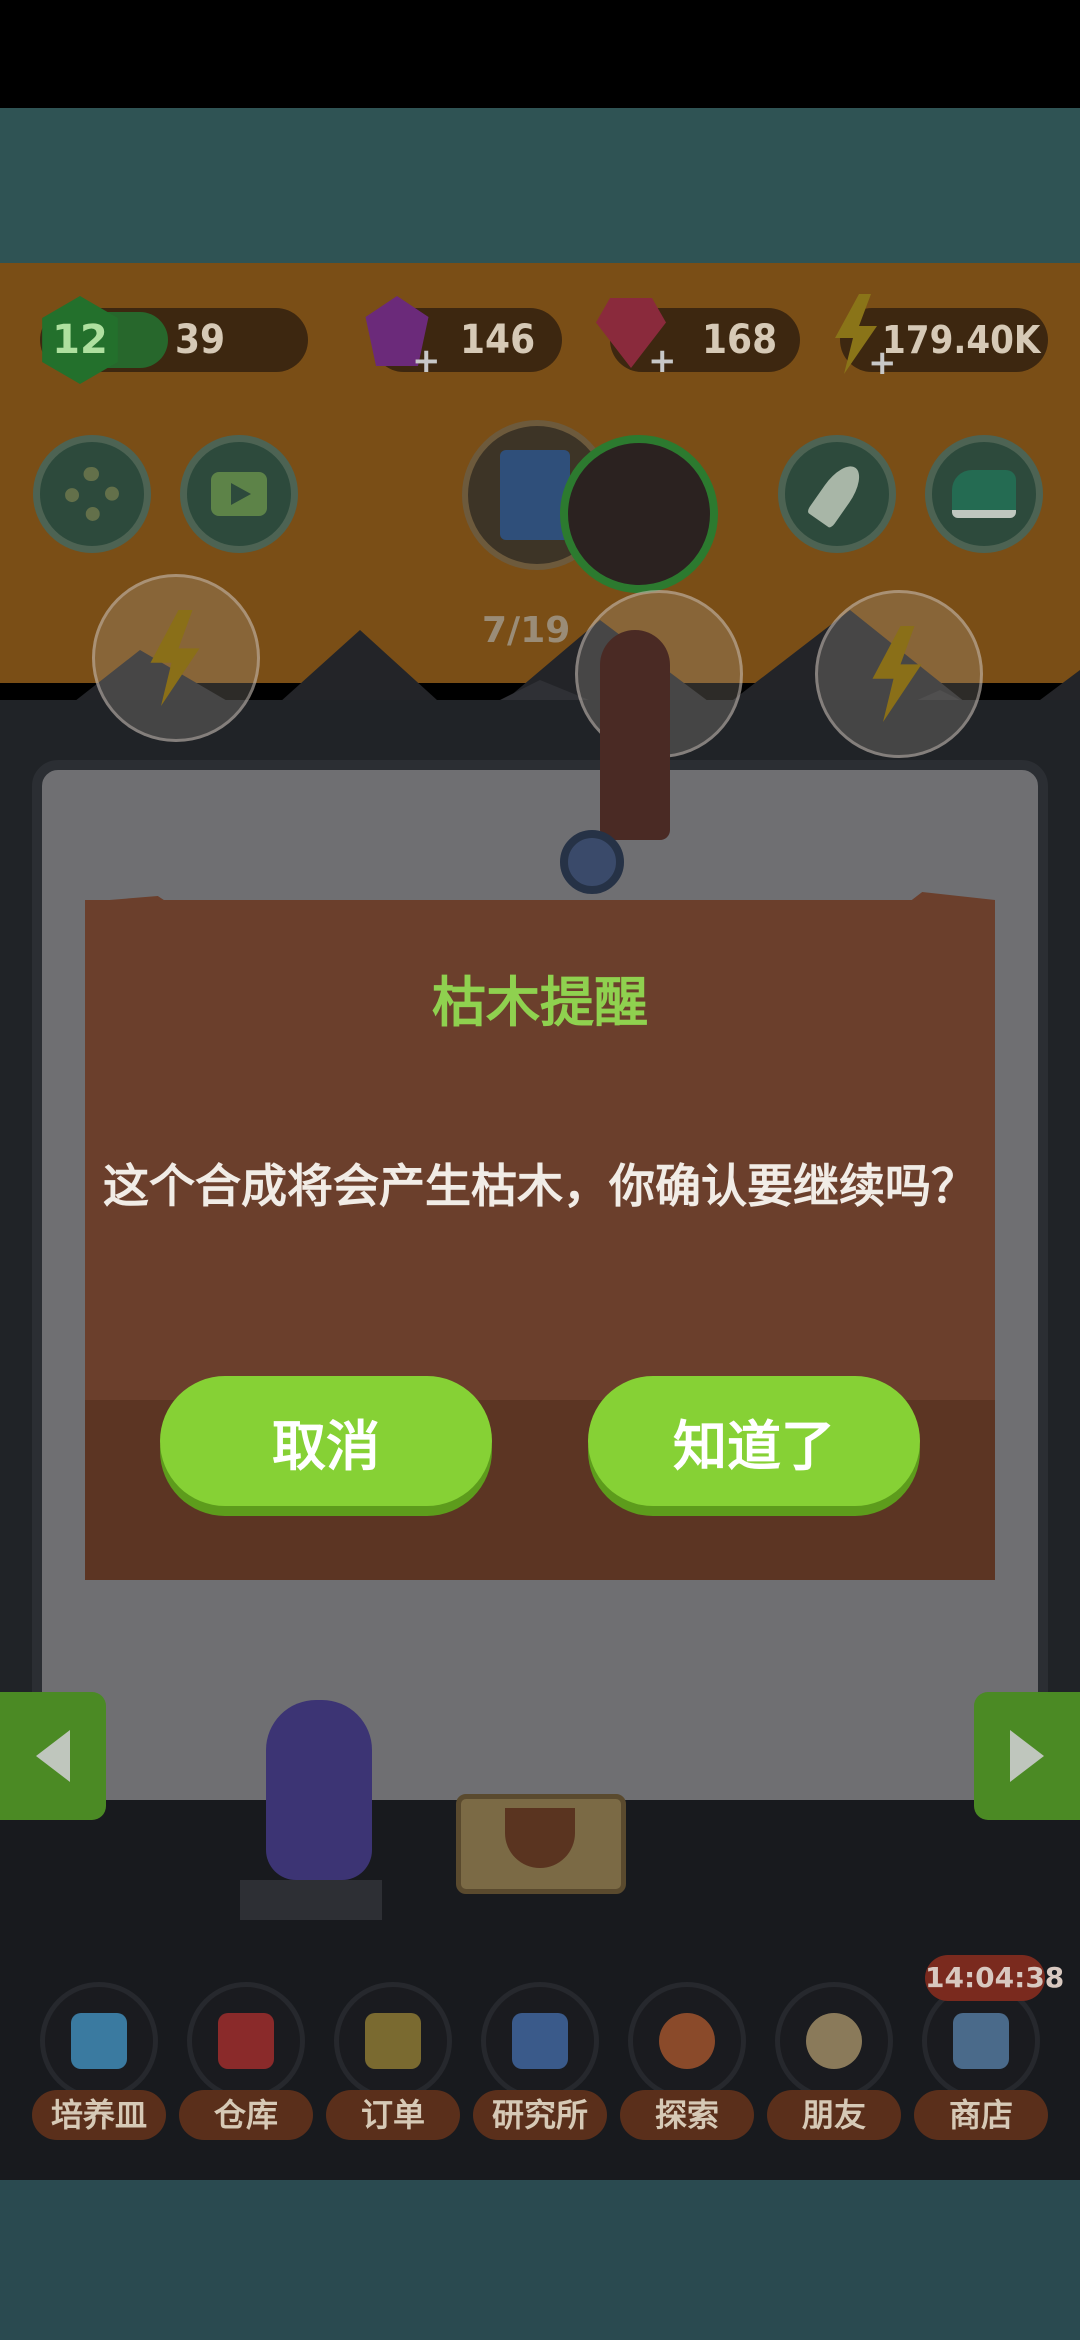  I want to click on level-value: 39, so click(200, 340).